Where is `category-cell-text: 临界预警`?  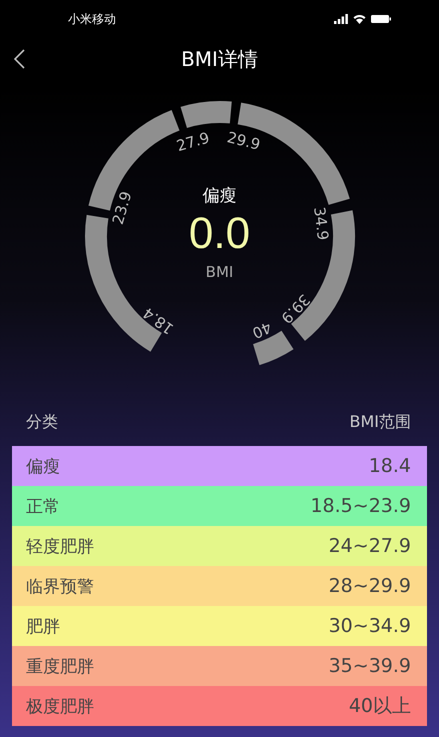
category-cell-text: 临界预警 is located at coordinates (60, 587).